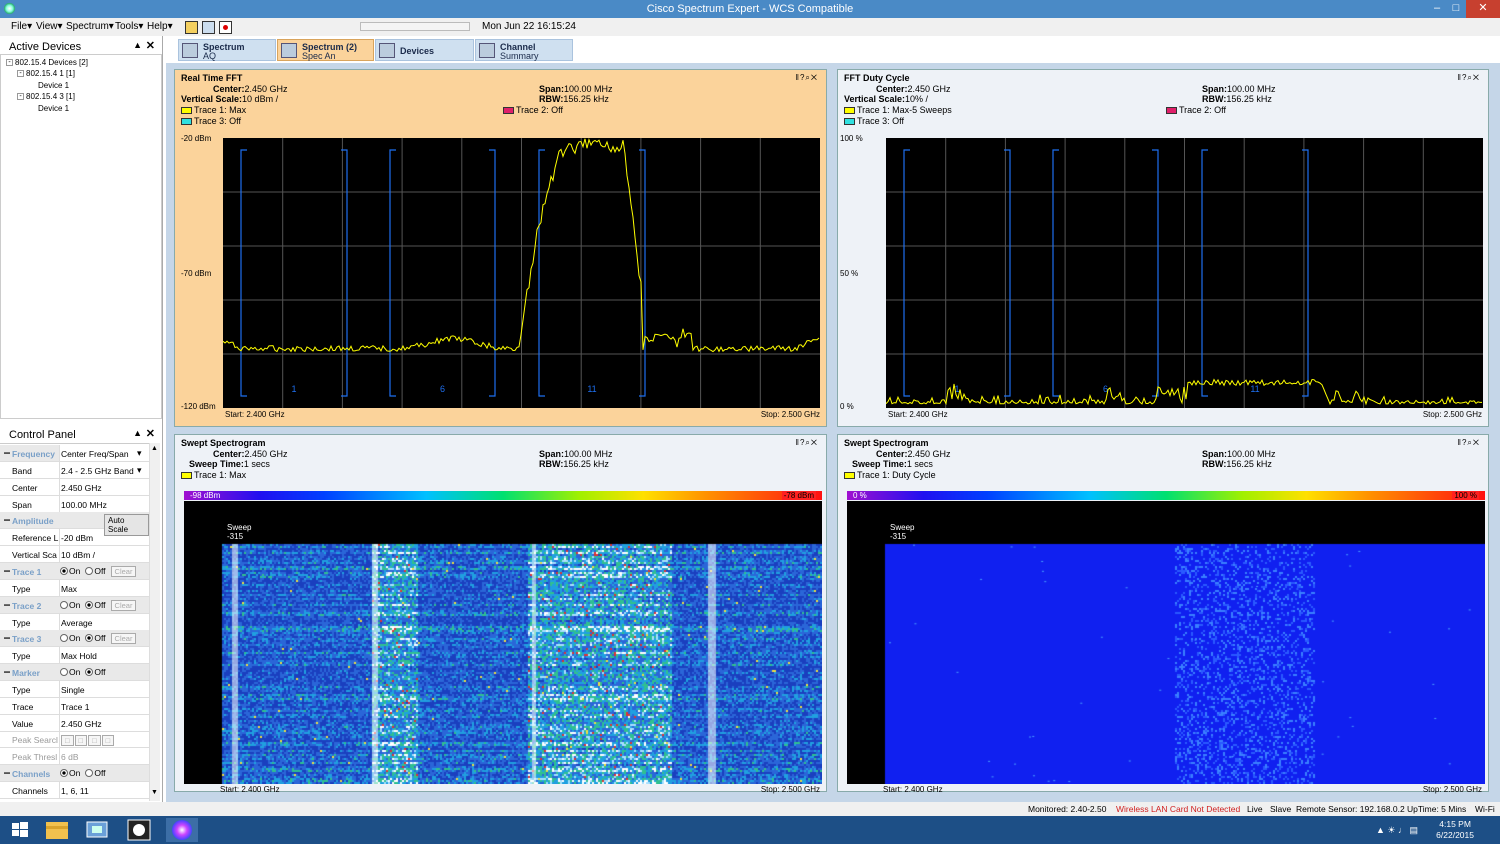  Describe the element at coordinates (47, 62) in the screenshot. I see `tree-item: -802.15.4 Devices [2]` at that location.